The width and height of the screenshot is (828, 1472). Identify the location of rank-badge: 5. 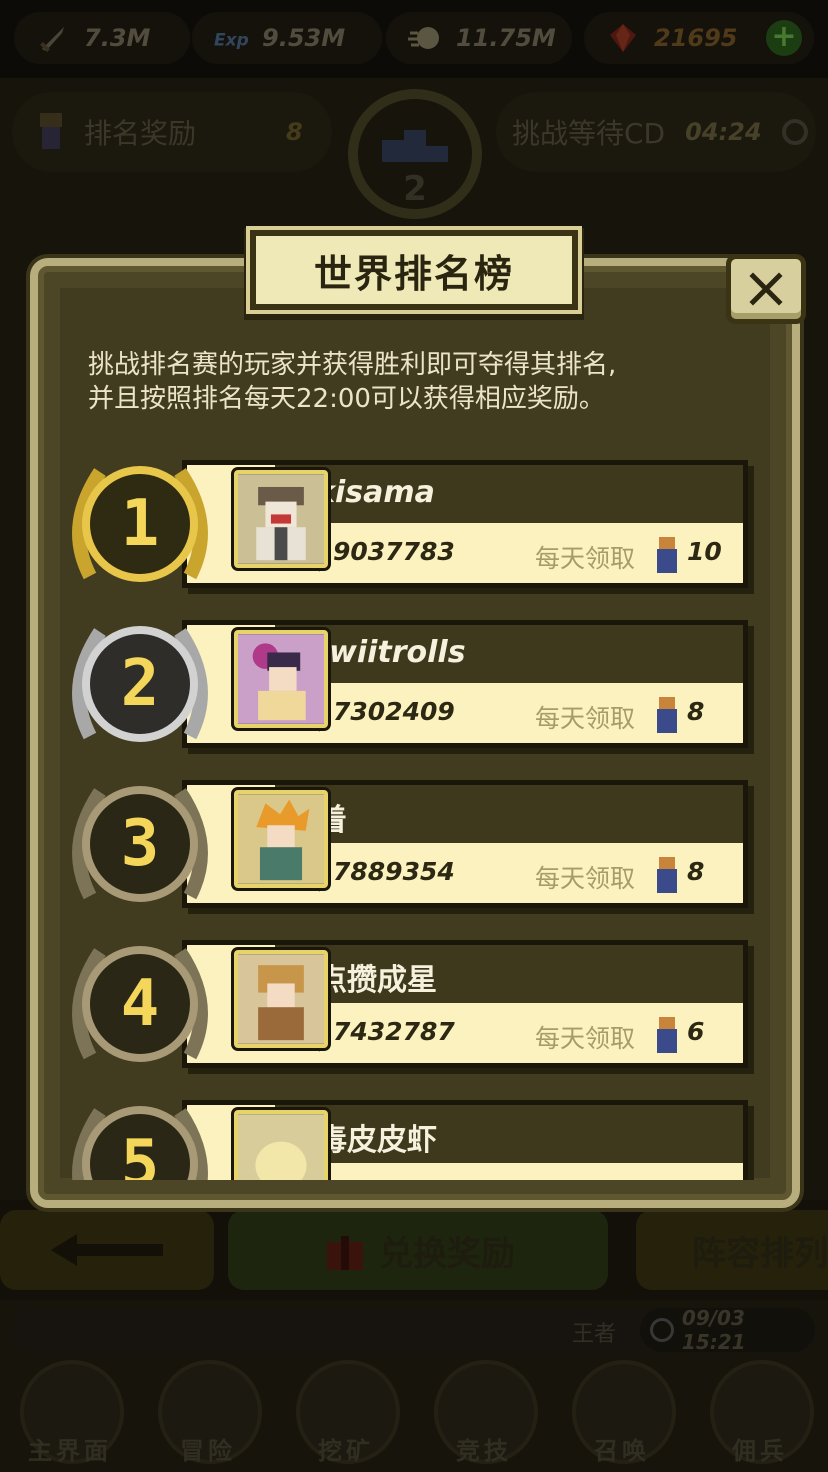
(140, 1138).